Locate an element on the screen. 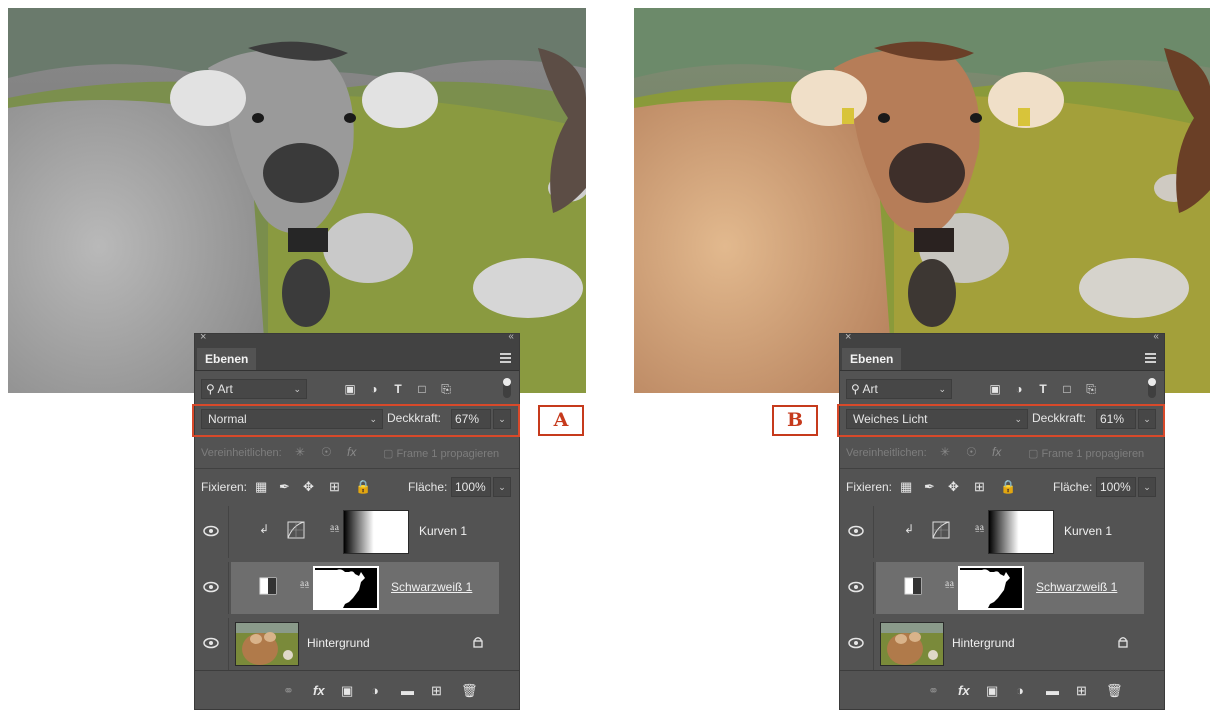 Image resolution: width=1210 pixels, height=711 pixels. callout-label: A is located at coordinates (561, 420).